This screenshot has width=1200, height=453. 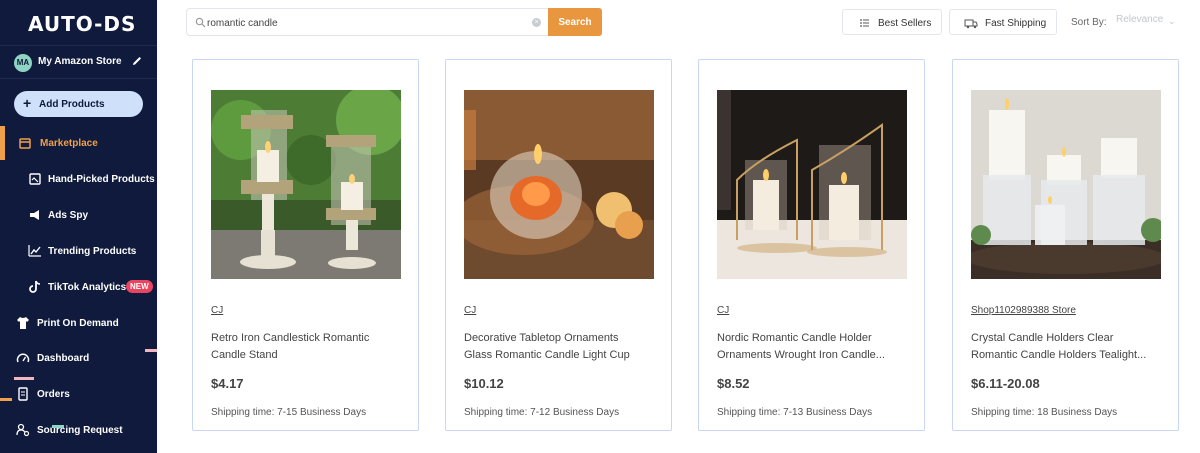 I want to click on tshirt-icon, so click(x=23, y=323).